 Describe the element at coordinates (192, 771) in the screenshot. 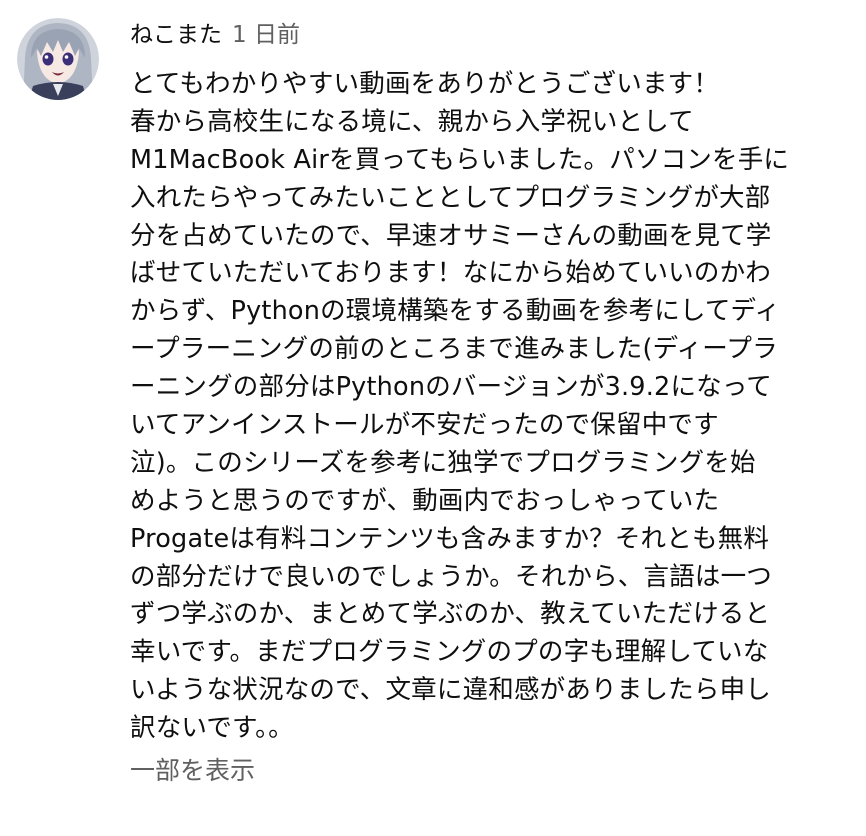

I see `show-less-button: 一部を表示` at that location.